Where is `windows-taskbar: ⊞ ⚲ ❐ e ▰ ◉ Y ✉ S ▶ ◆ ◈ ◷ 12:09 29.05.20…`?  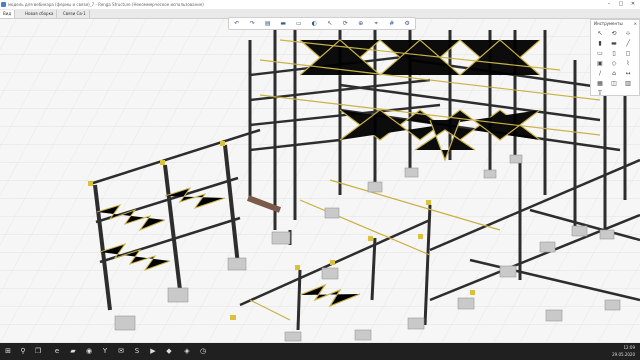
windows-taskbar: ⊞ ⚲ ❐ e ▰ ◉ Y ✉ S ▶ ◆ ◈ ◷ 12:09 29.05.20… is located at coordinates (320, 351).